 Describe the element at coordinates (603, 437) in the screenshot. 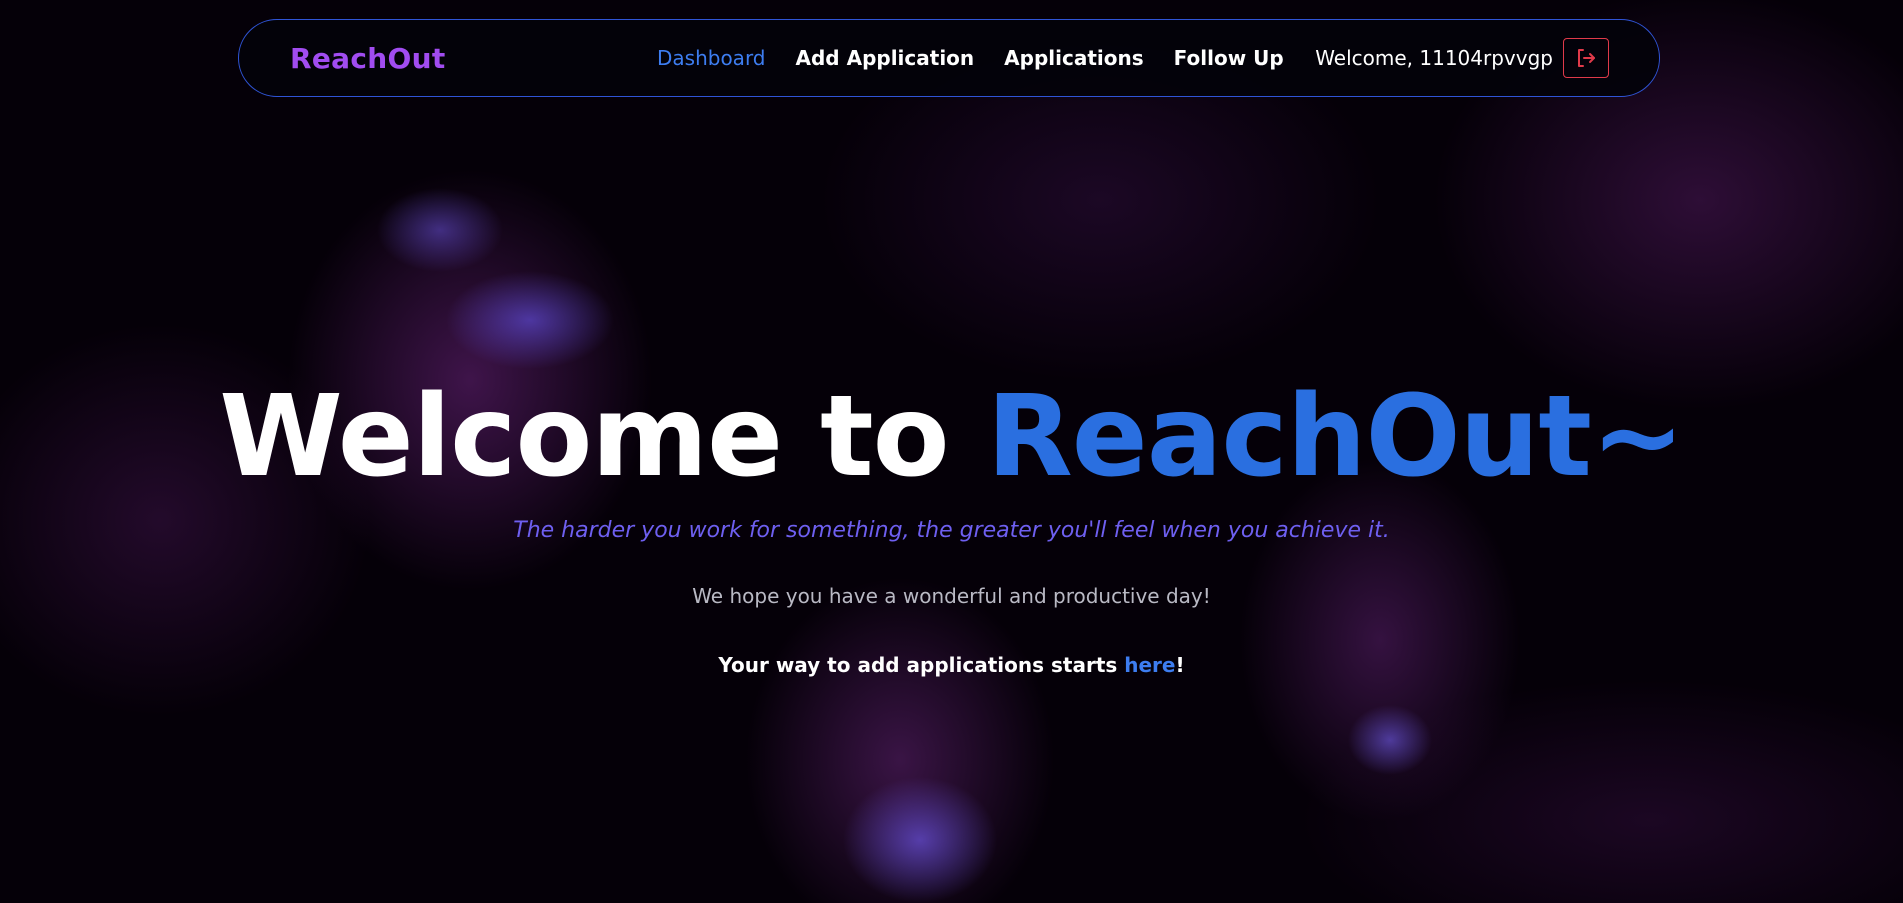

I see `hero-title-prefix: Welcome to` at that location.